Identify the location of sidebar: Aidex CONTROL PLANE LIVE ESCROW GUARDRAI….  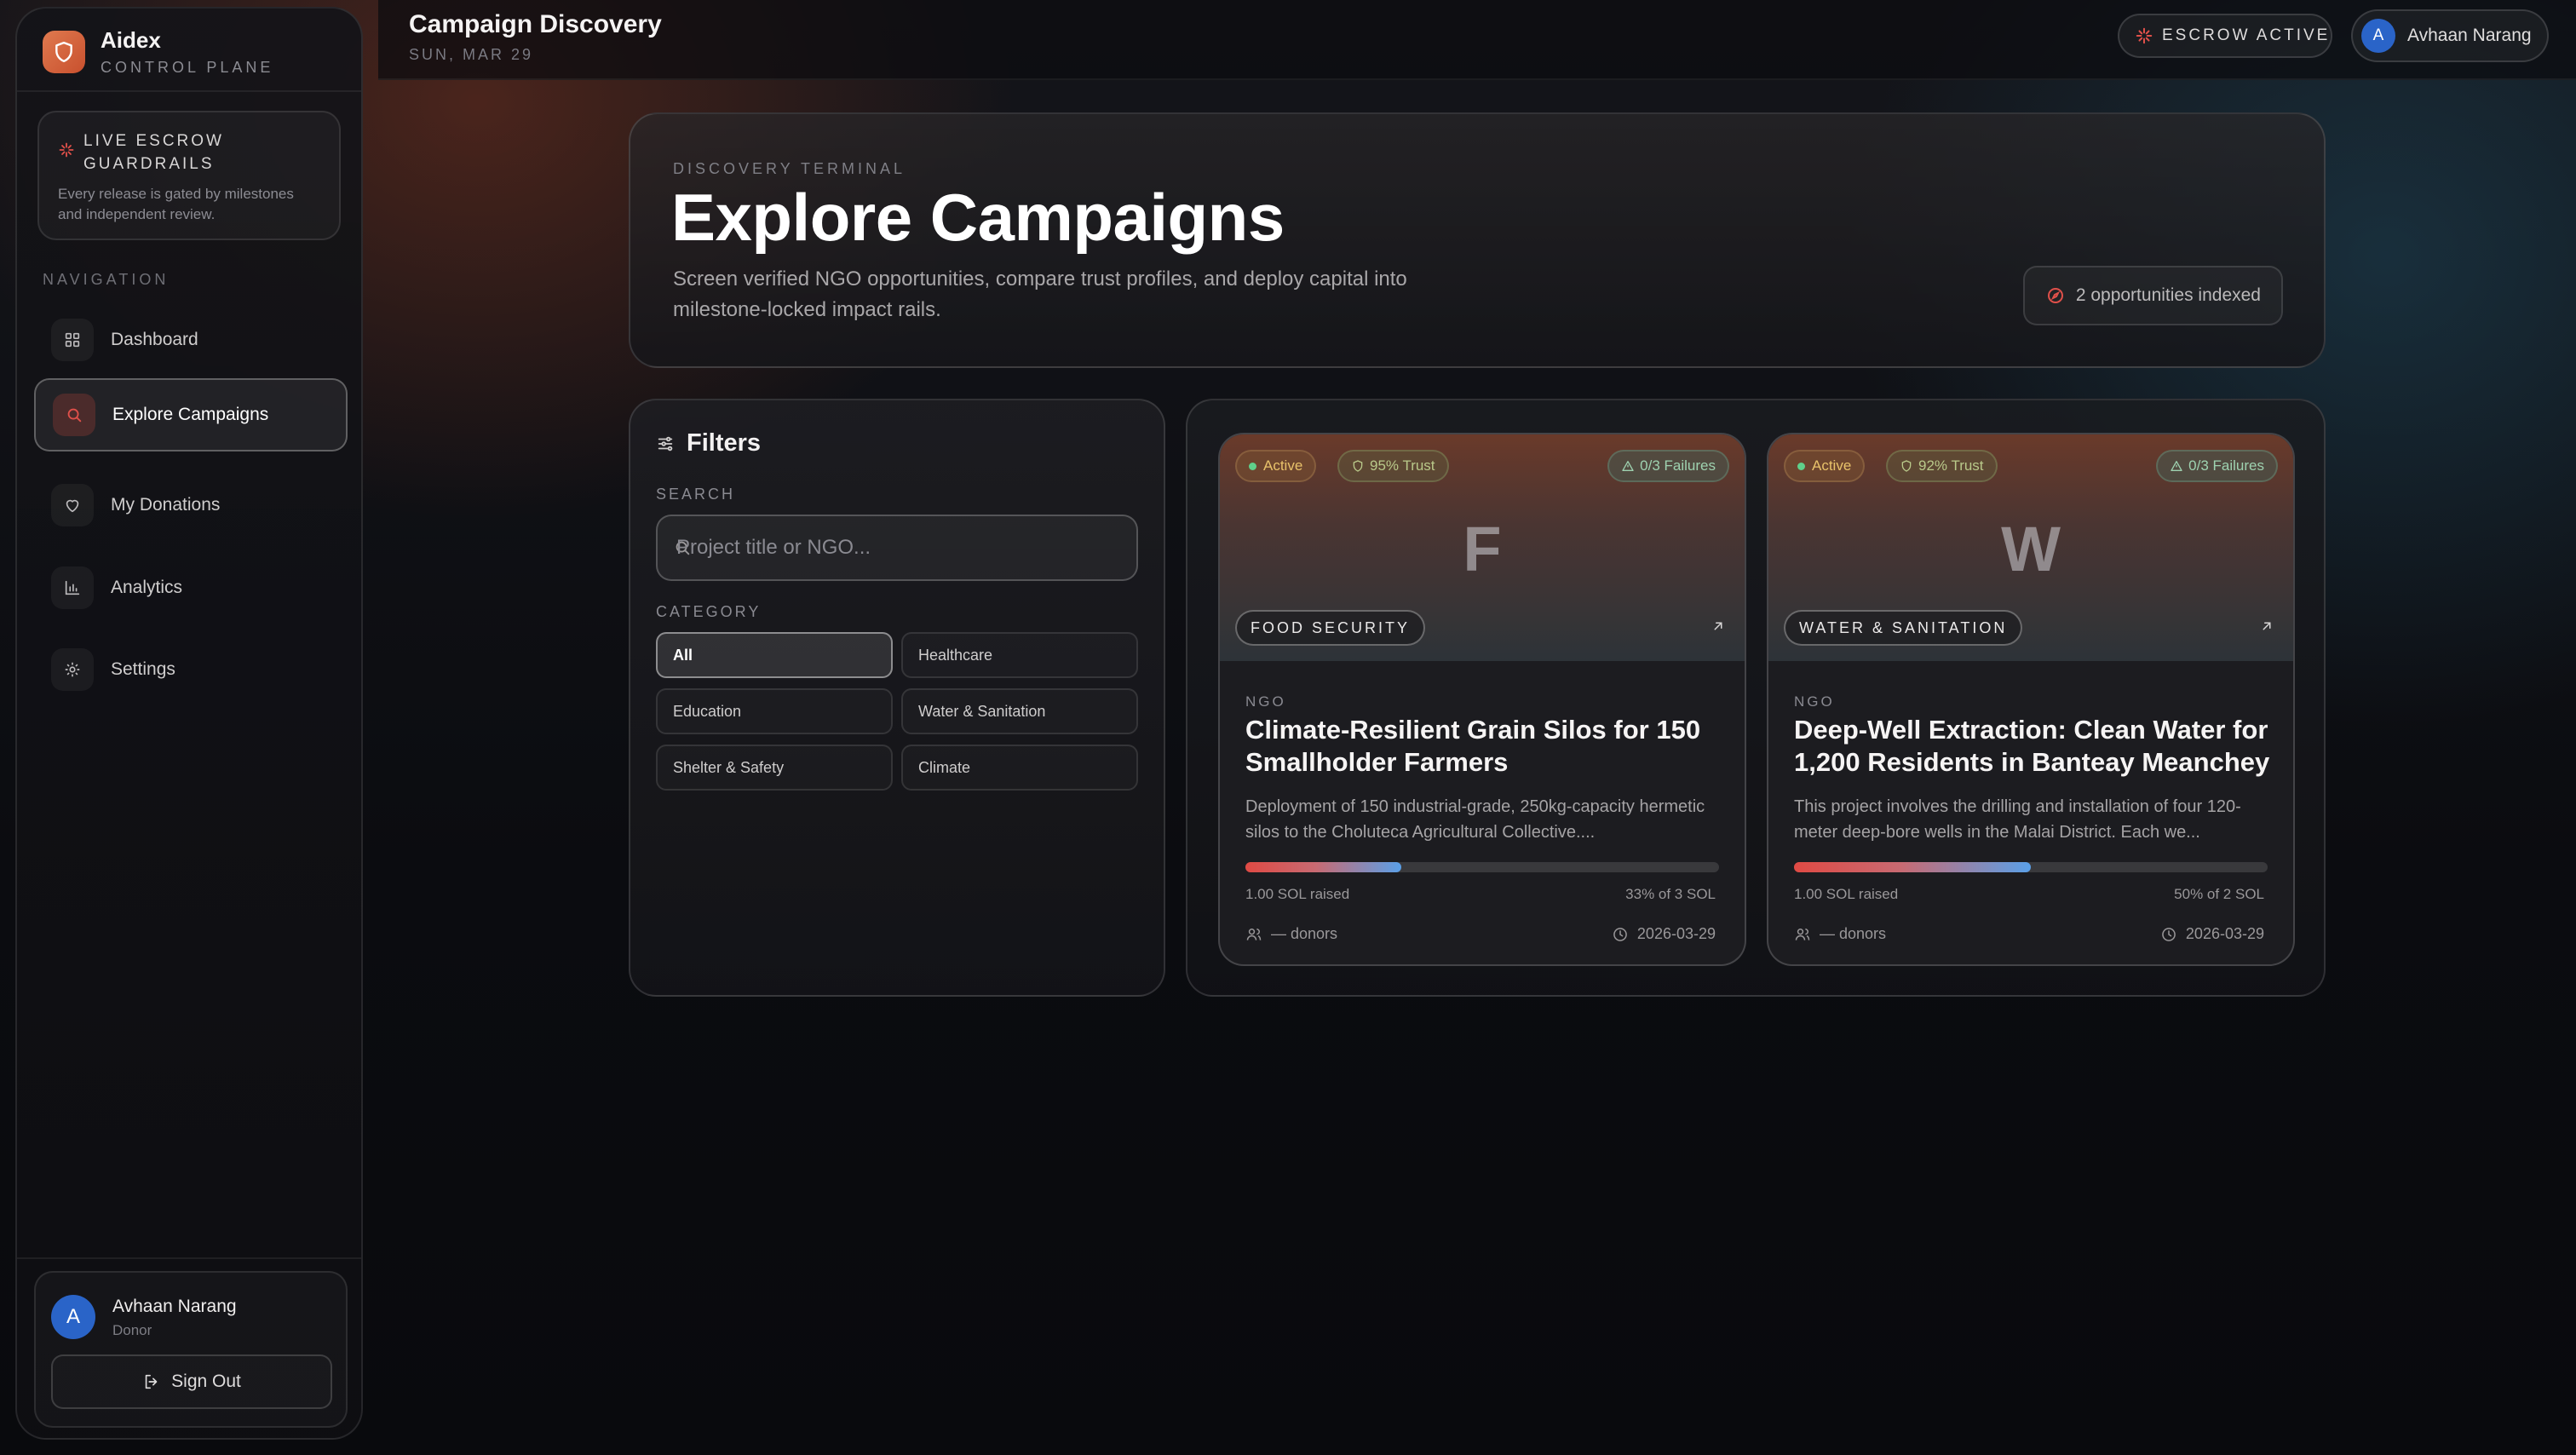
(189, 724).